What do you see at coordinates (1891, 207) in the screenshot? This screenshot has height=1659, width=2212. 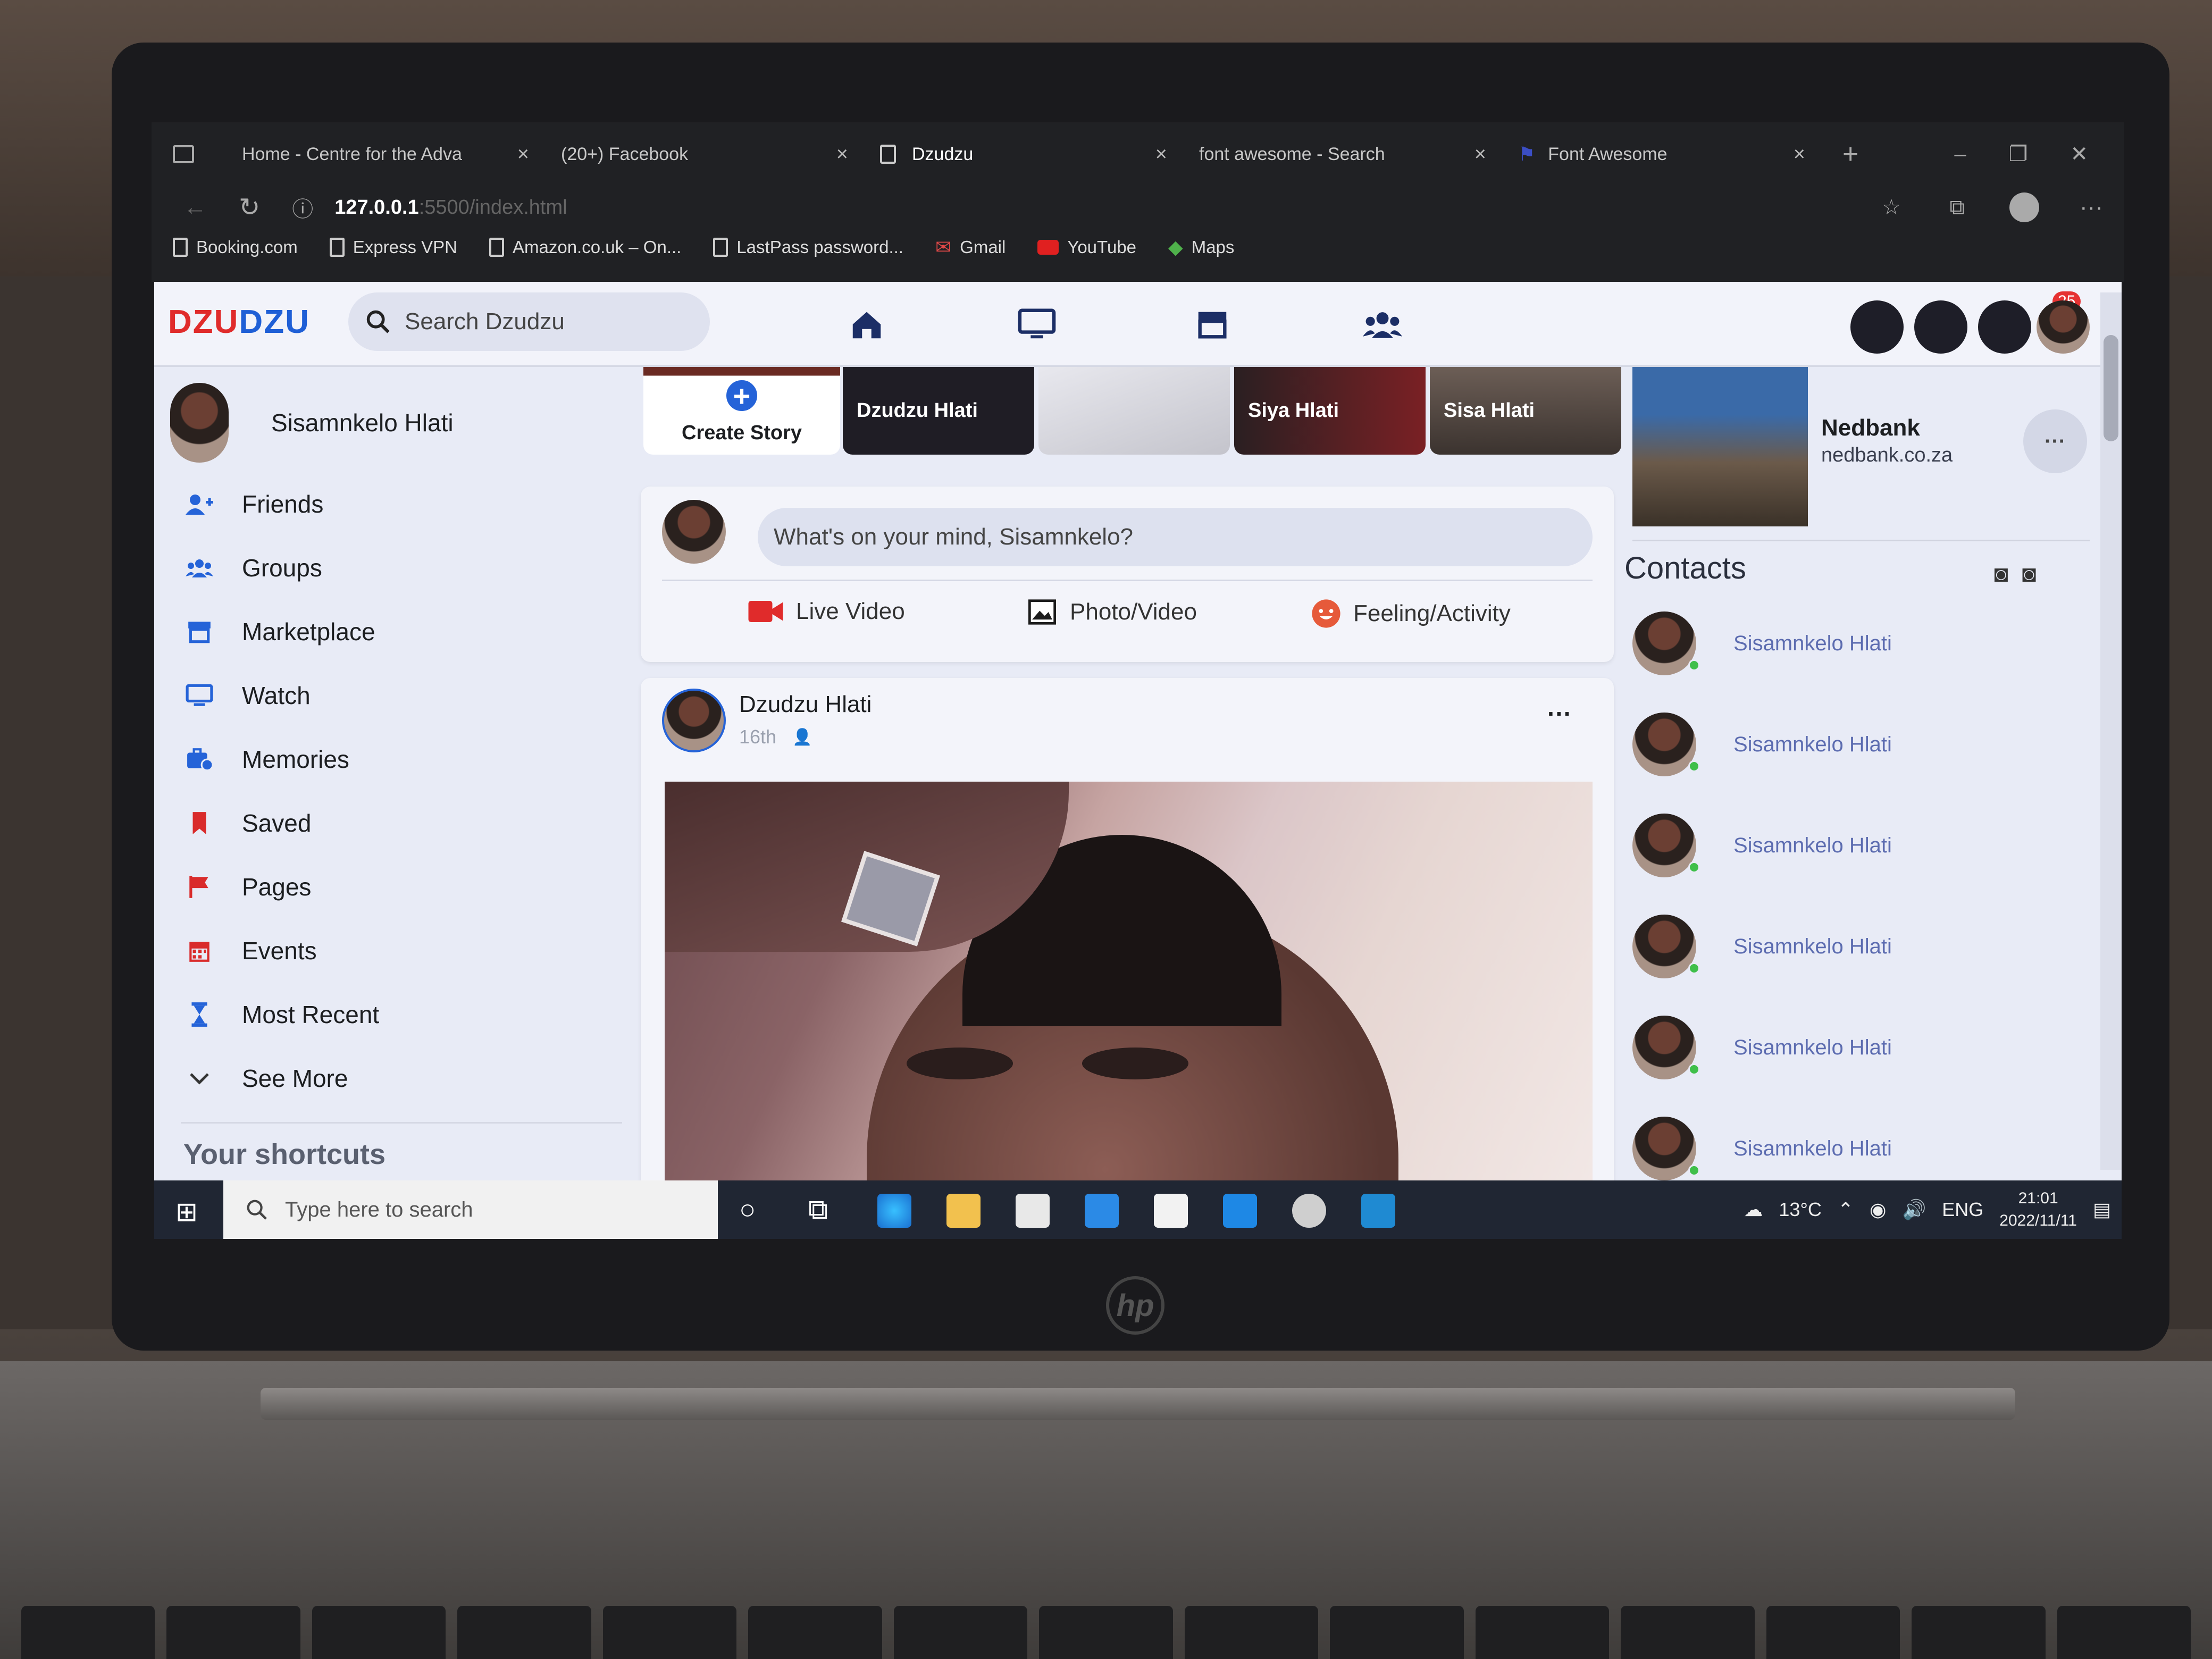 I see `favorites-icon: ☆` at bounding box center [1891, 207].